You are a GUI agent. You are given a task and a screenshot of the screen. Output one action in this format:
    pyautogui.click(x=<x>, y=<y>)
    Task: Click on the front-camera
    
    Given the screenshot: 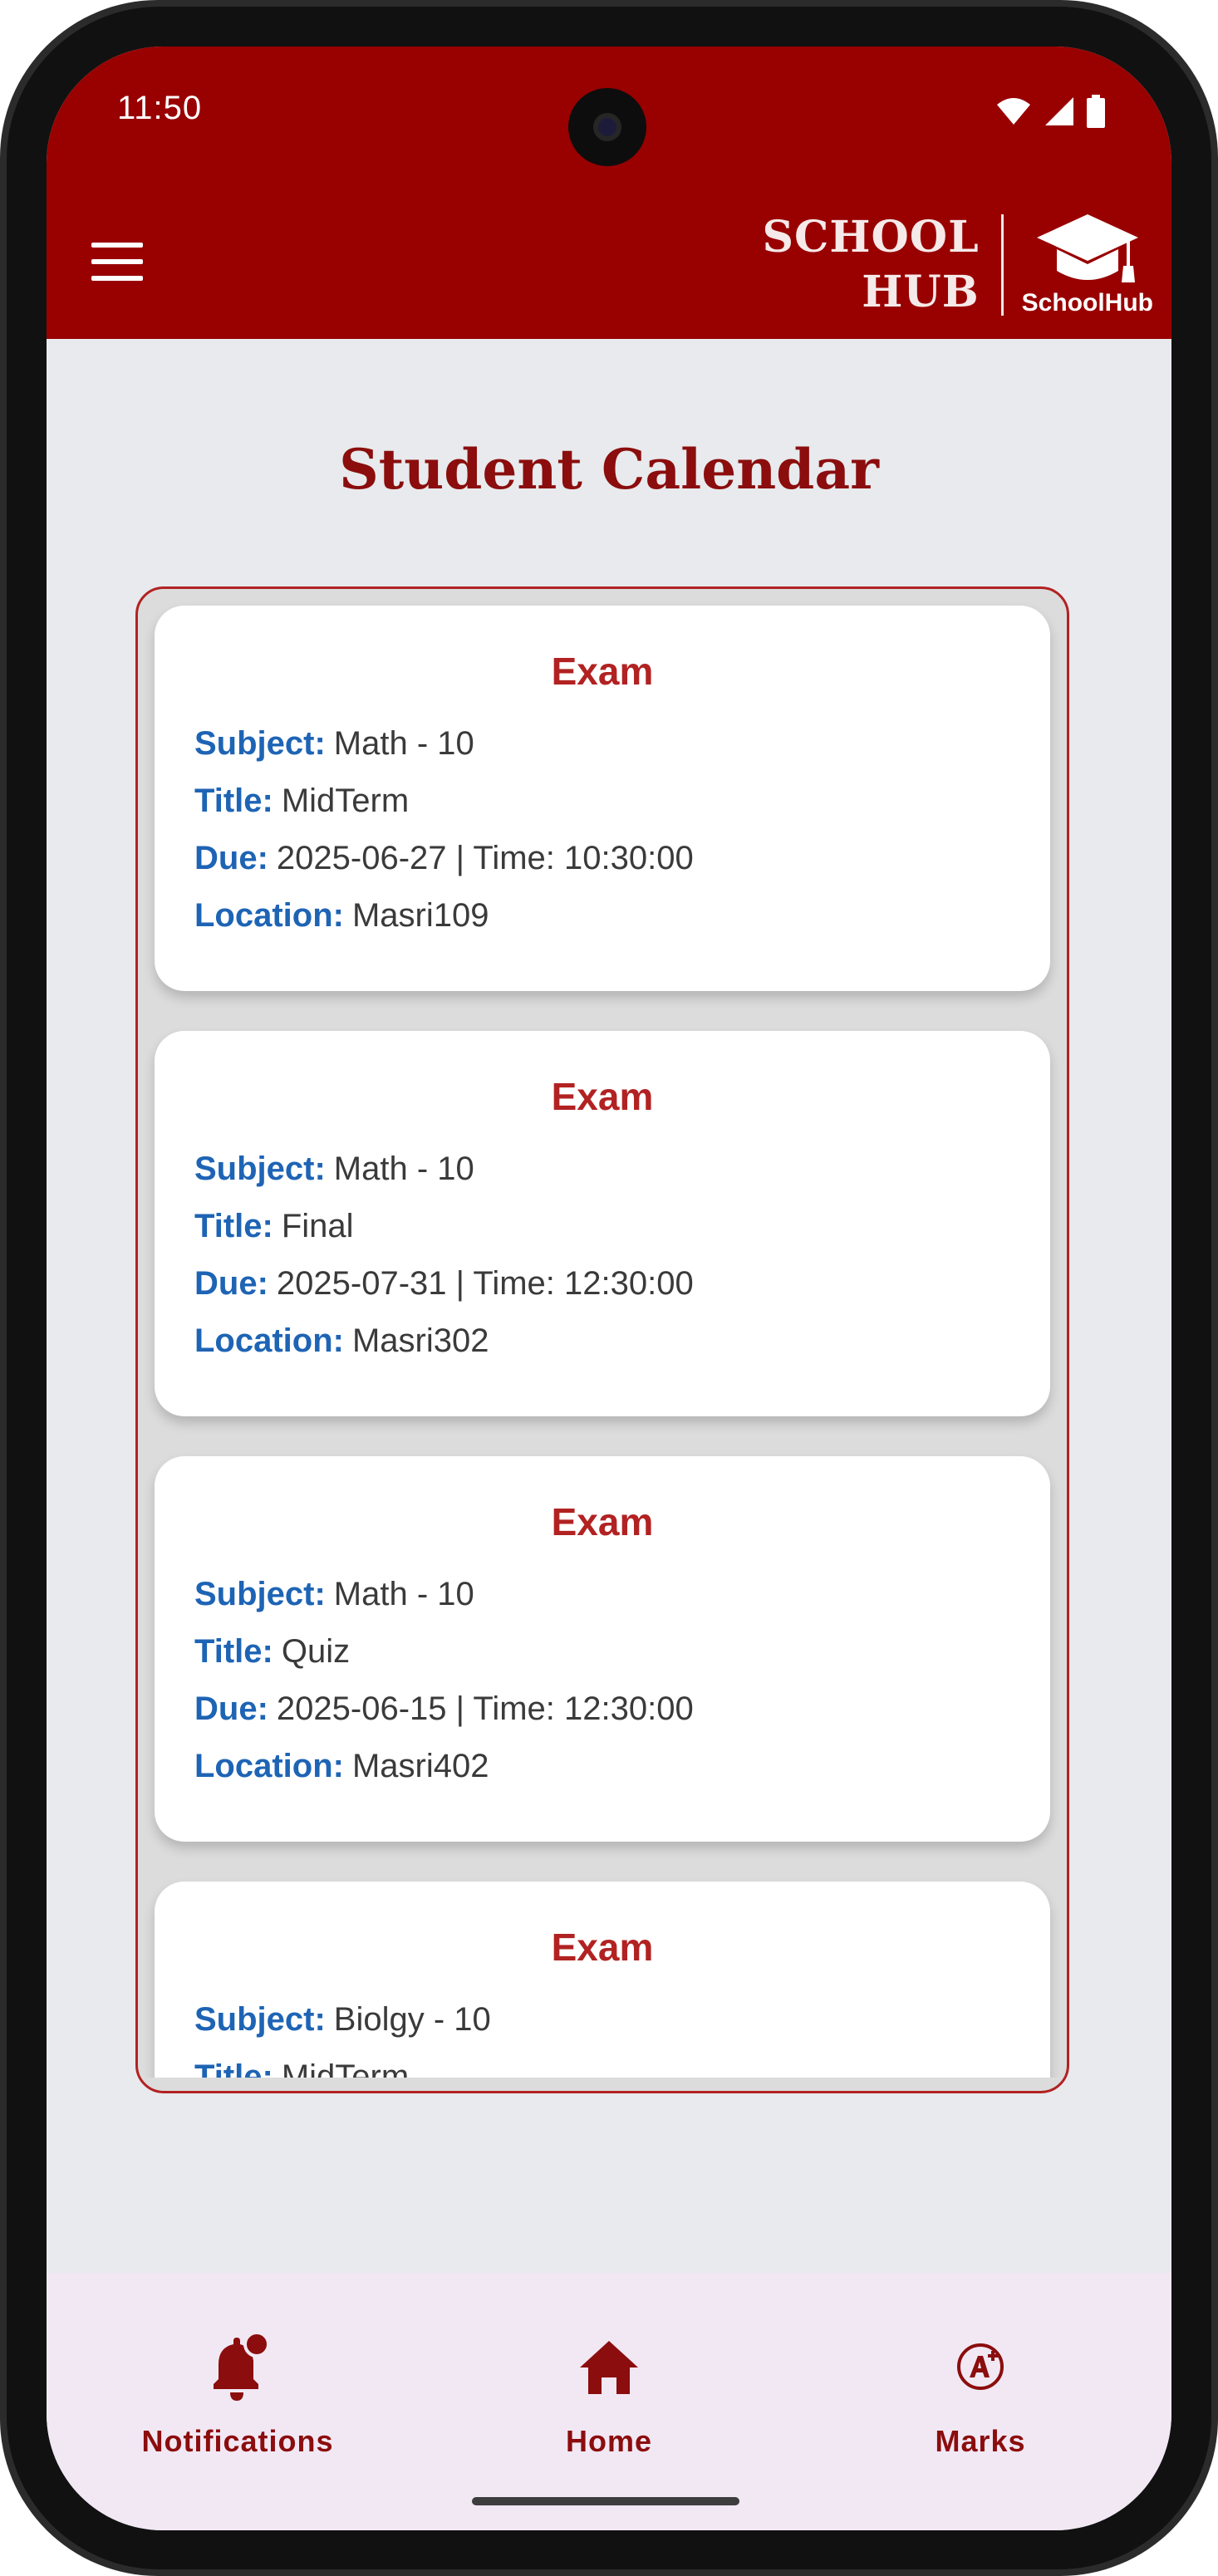 What is the action you would take?
    pyautogui.click(x=607, y=127)
    